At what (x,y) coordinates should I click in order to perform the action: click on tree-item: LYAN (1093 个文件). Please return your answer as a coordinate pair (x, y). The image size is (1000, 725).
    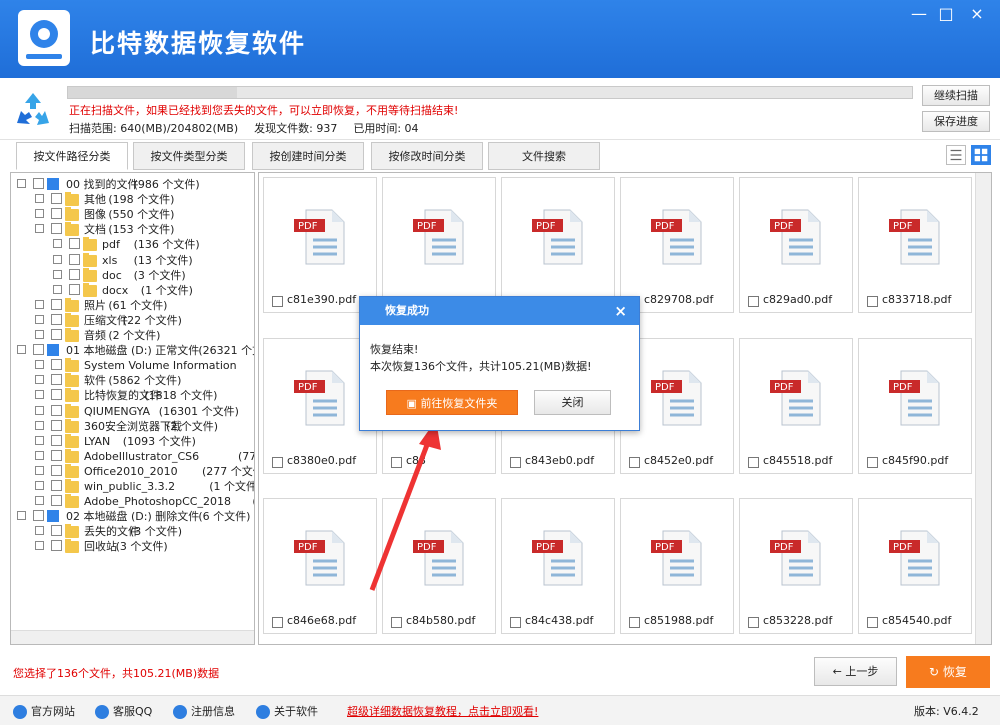
    Looking at the image, I should click on (132, 441).